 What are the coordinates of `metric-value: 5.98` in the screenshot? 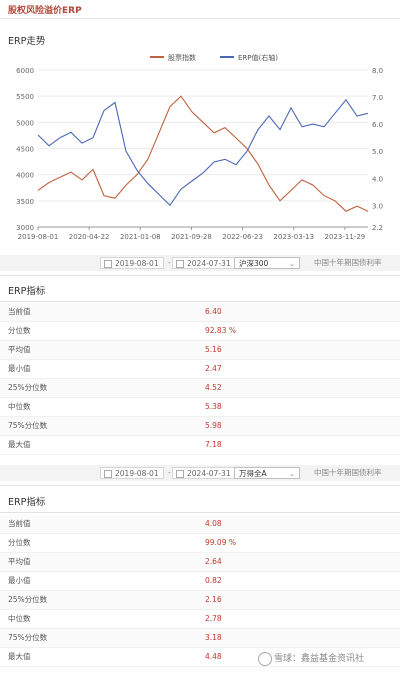 It's located at (213, 425).